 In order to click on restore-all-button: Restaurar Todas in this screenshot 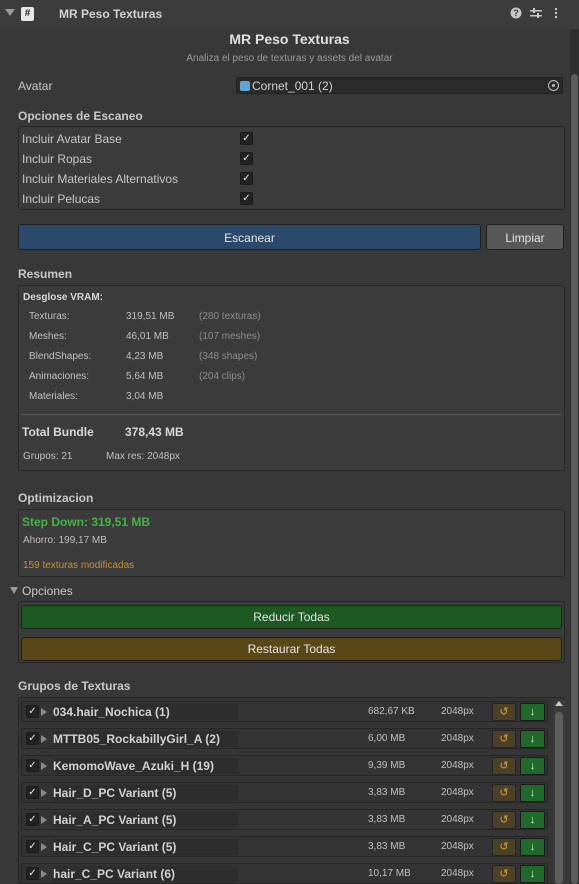, I will do `click(291, 649)`.